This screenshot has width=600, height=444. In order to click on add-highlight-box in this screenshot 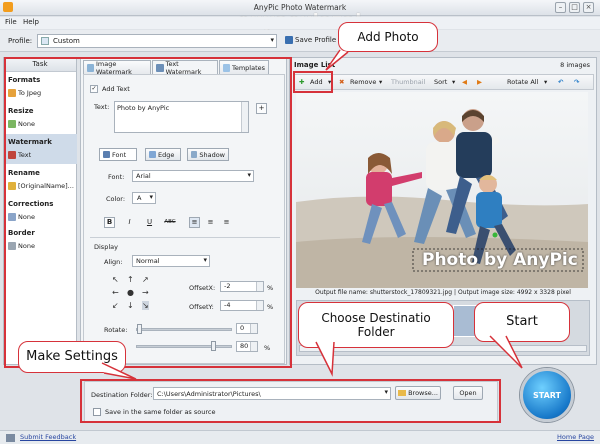, I will do `click(313, 82)`.